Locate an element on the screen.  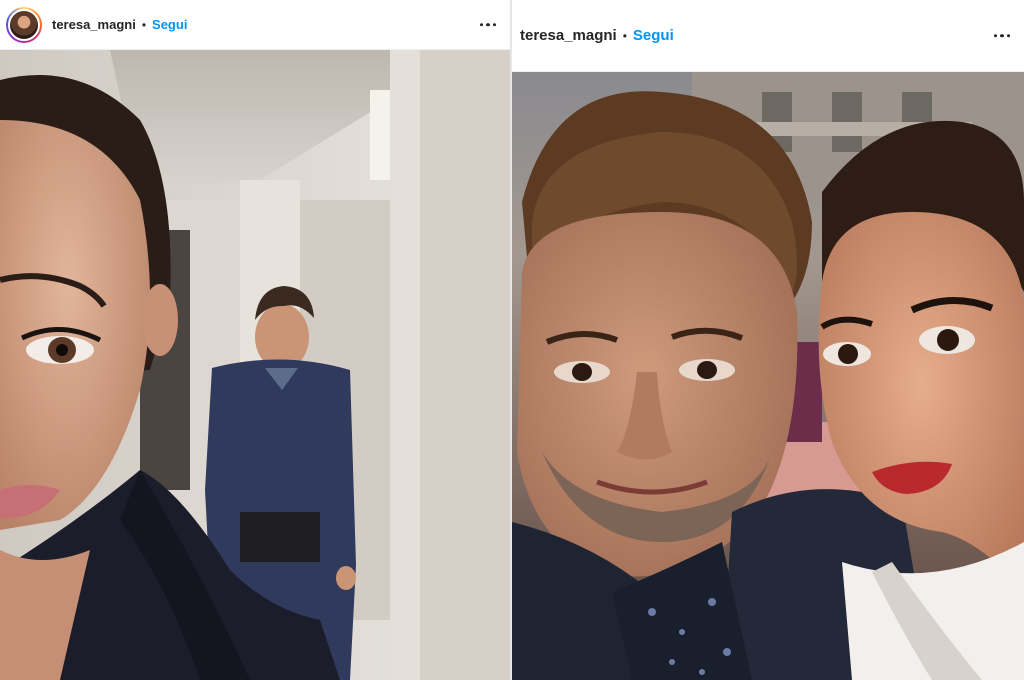
avatar-image is located at coordinates (24, 24).